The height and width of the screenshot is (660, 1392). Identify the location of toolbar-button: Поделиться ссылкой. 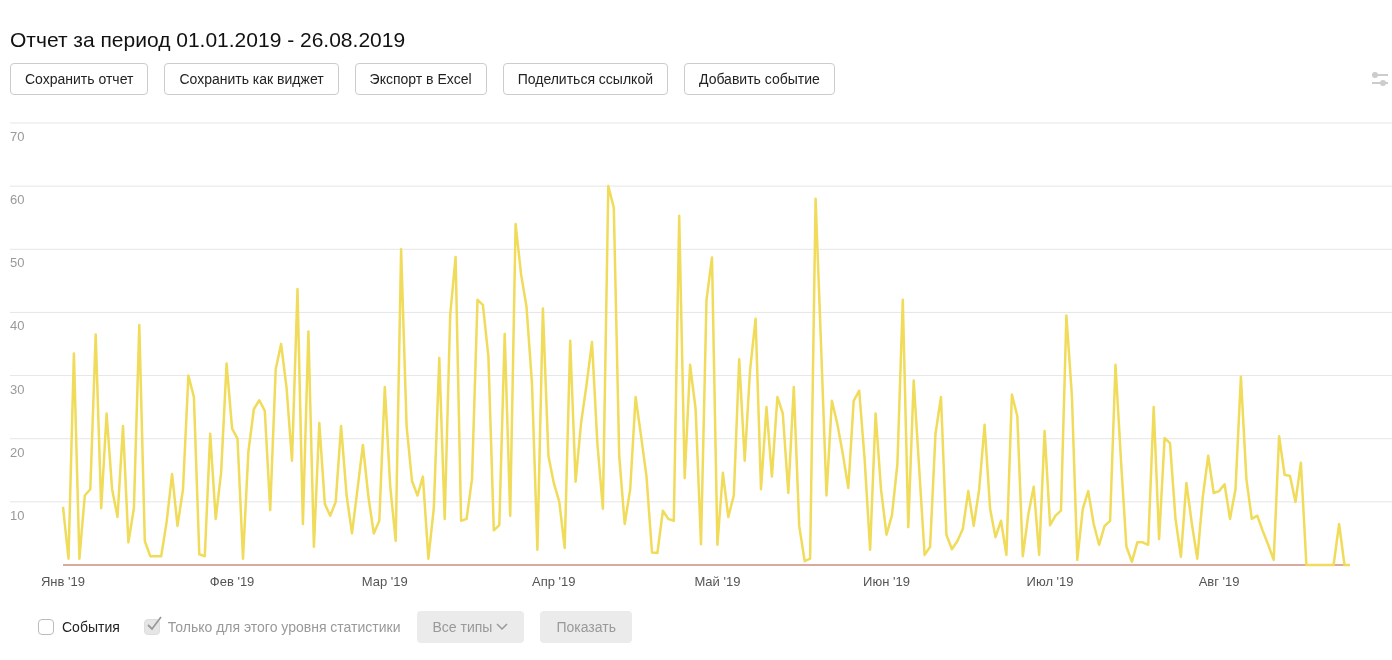
(585, 79).